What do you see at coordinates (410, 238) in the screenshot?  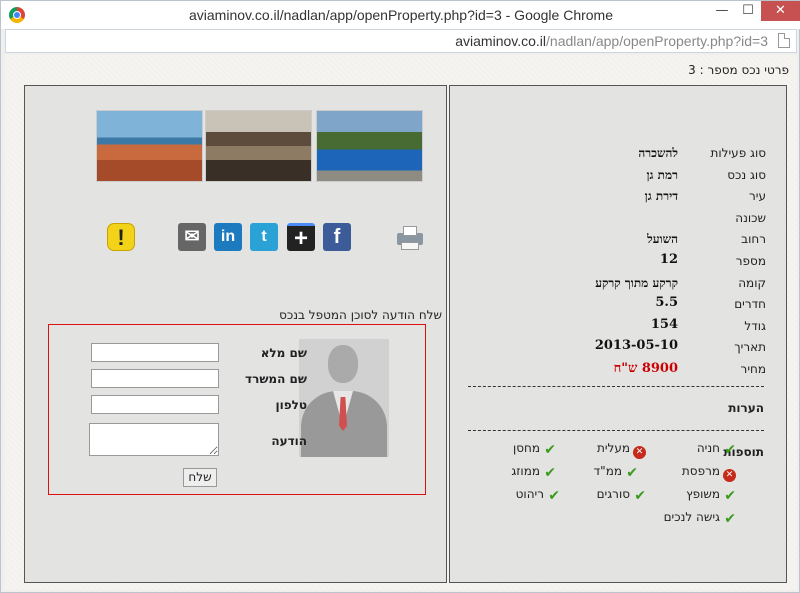 I see `printer-icon` at bounding box center [410, 238].